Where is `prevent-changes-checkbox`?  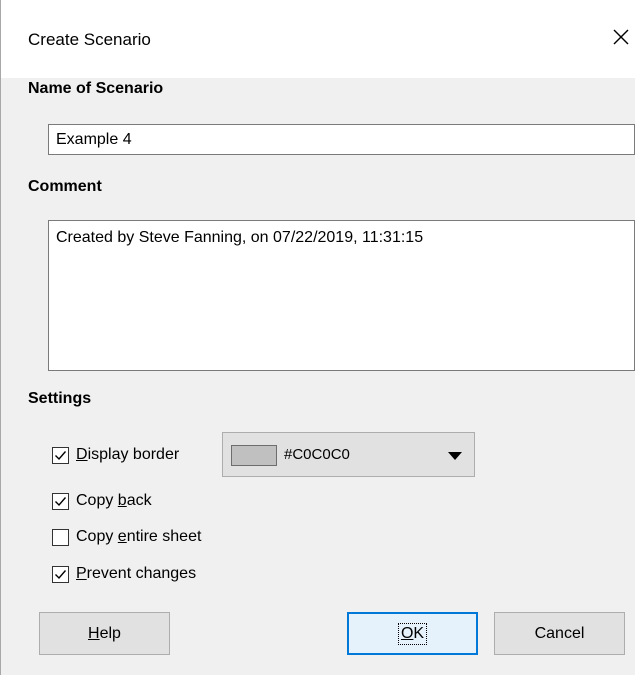 prevent-changes-checkbox is located at coordinates (60, 574).